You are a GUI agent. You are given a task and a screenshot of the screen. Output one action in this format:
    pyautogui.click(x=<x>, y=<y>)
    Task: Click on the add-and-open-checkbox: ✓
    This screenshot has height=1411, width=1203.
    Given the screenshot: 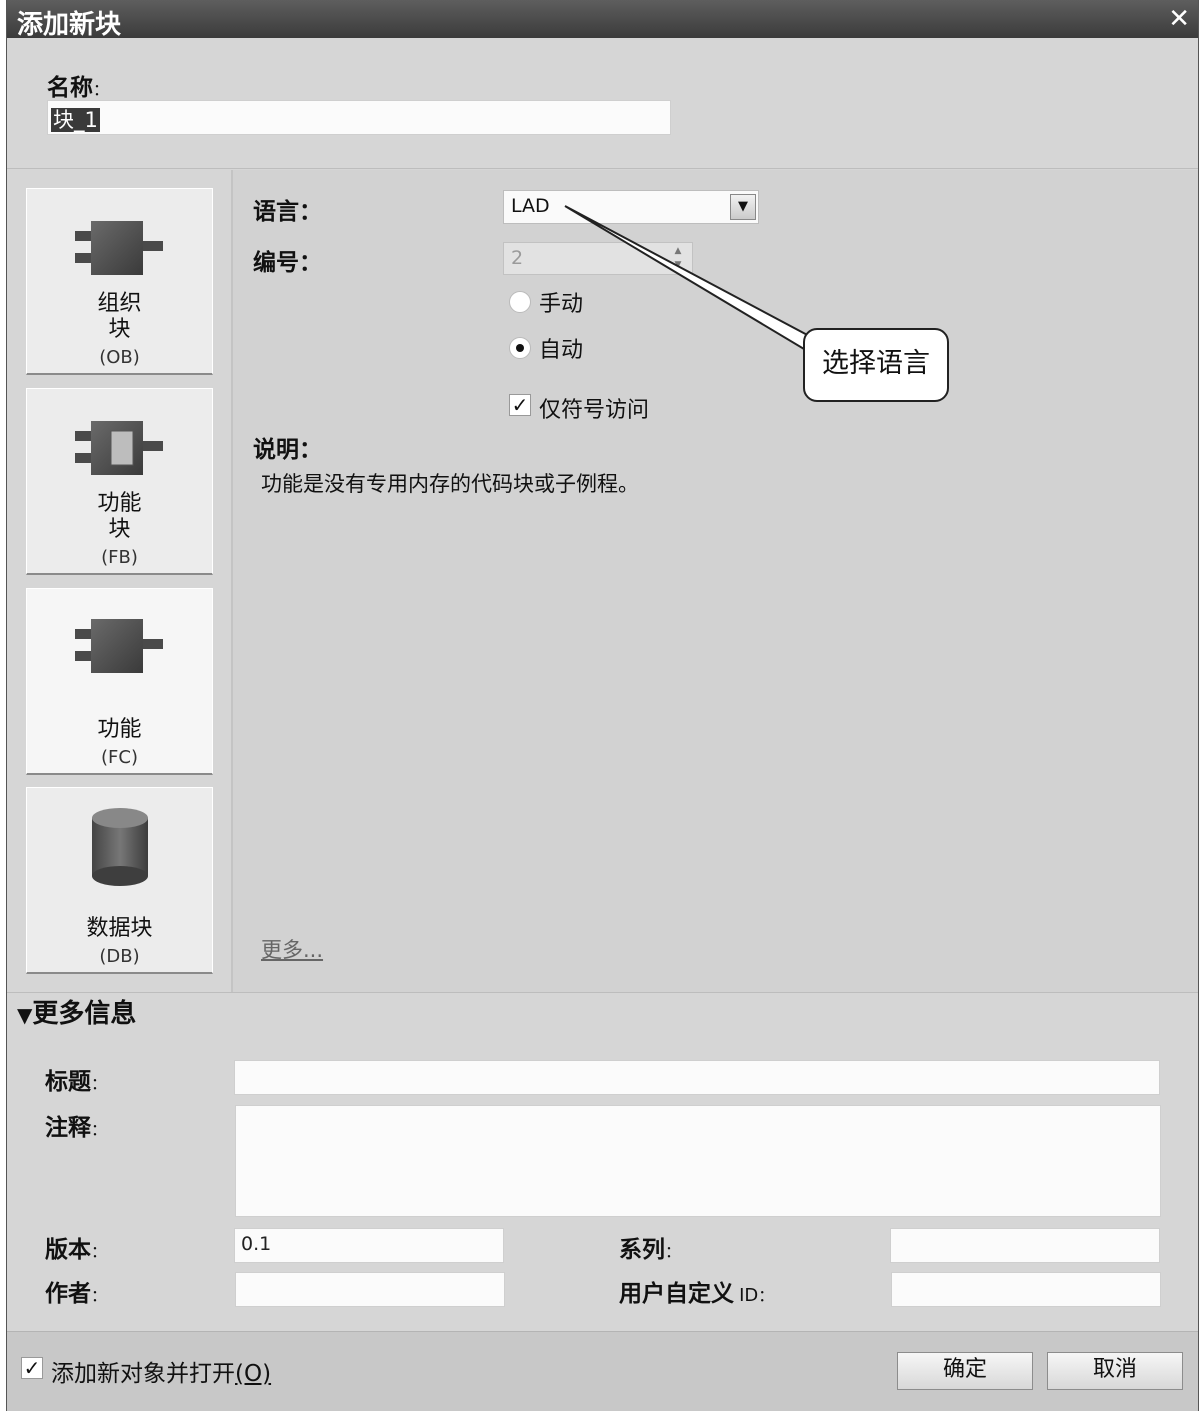 What is the action you would take?
    pyautogui.click(x=32, y=1368)
    